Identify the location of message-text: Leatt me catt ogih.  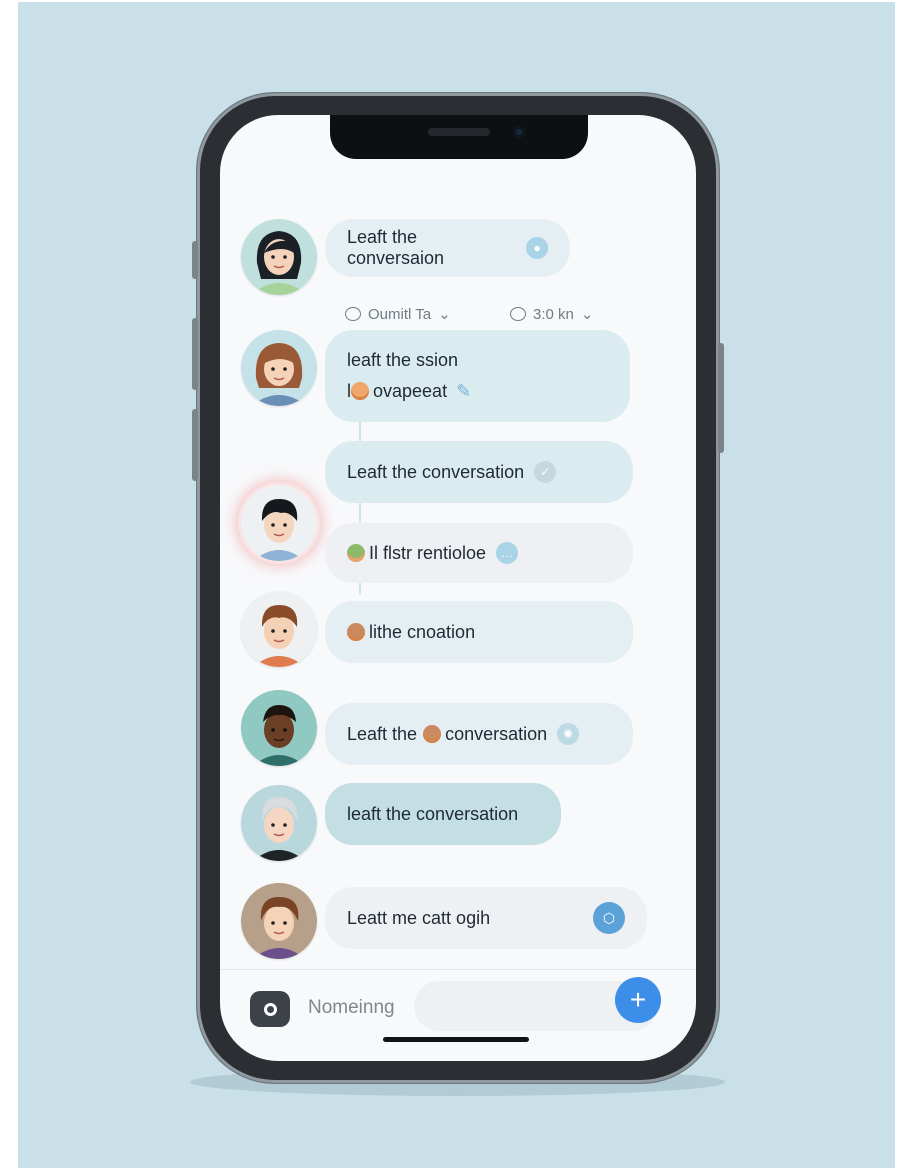
(419, 917).